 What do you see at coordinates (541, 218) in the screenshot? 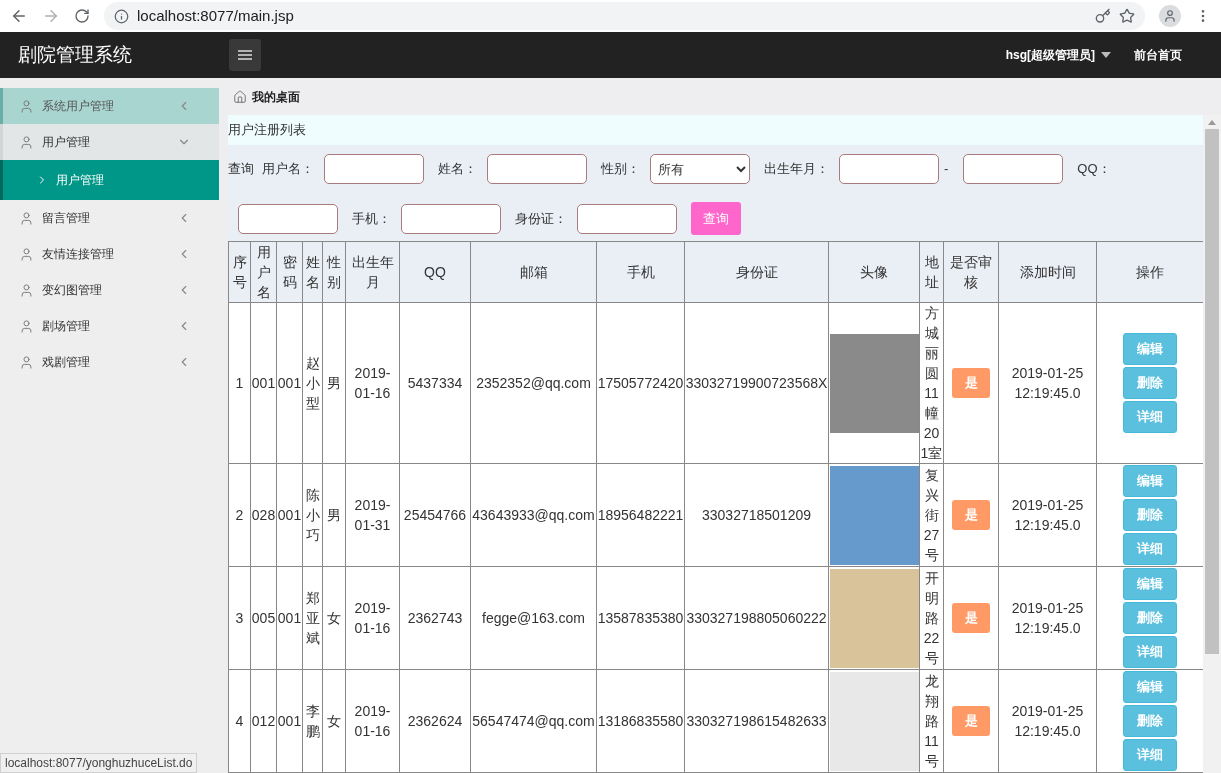
I see `field-label: 身份证：` at bounding box center [541, 218].